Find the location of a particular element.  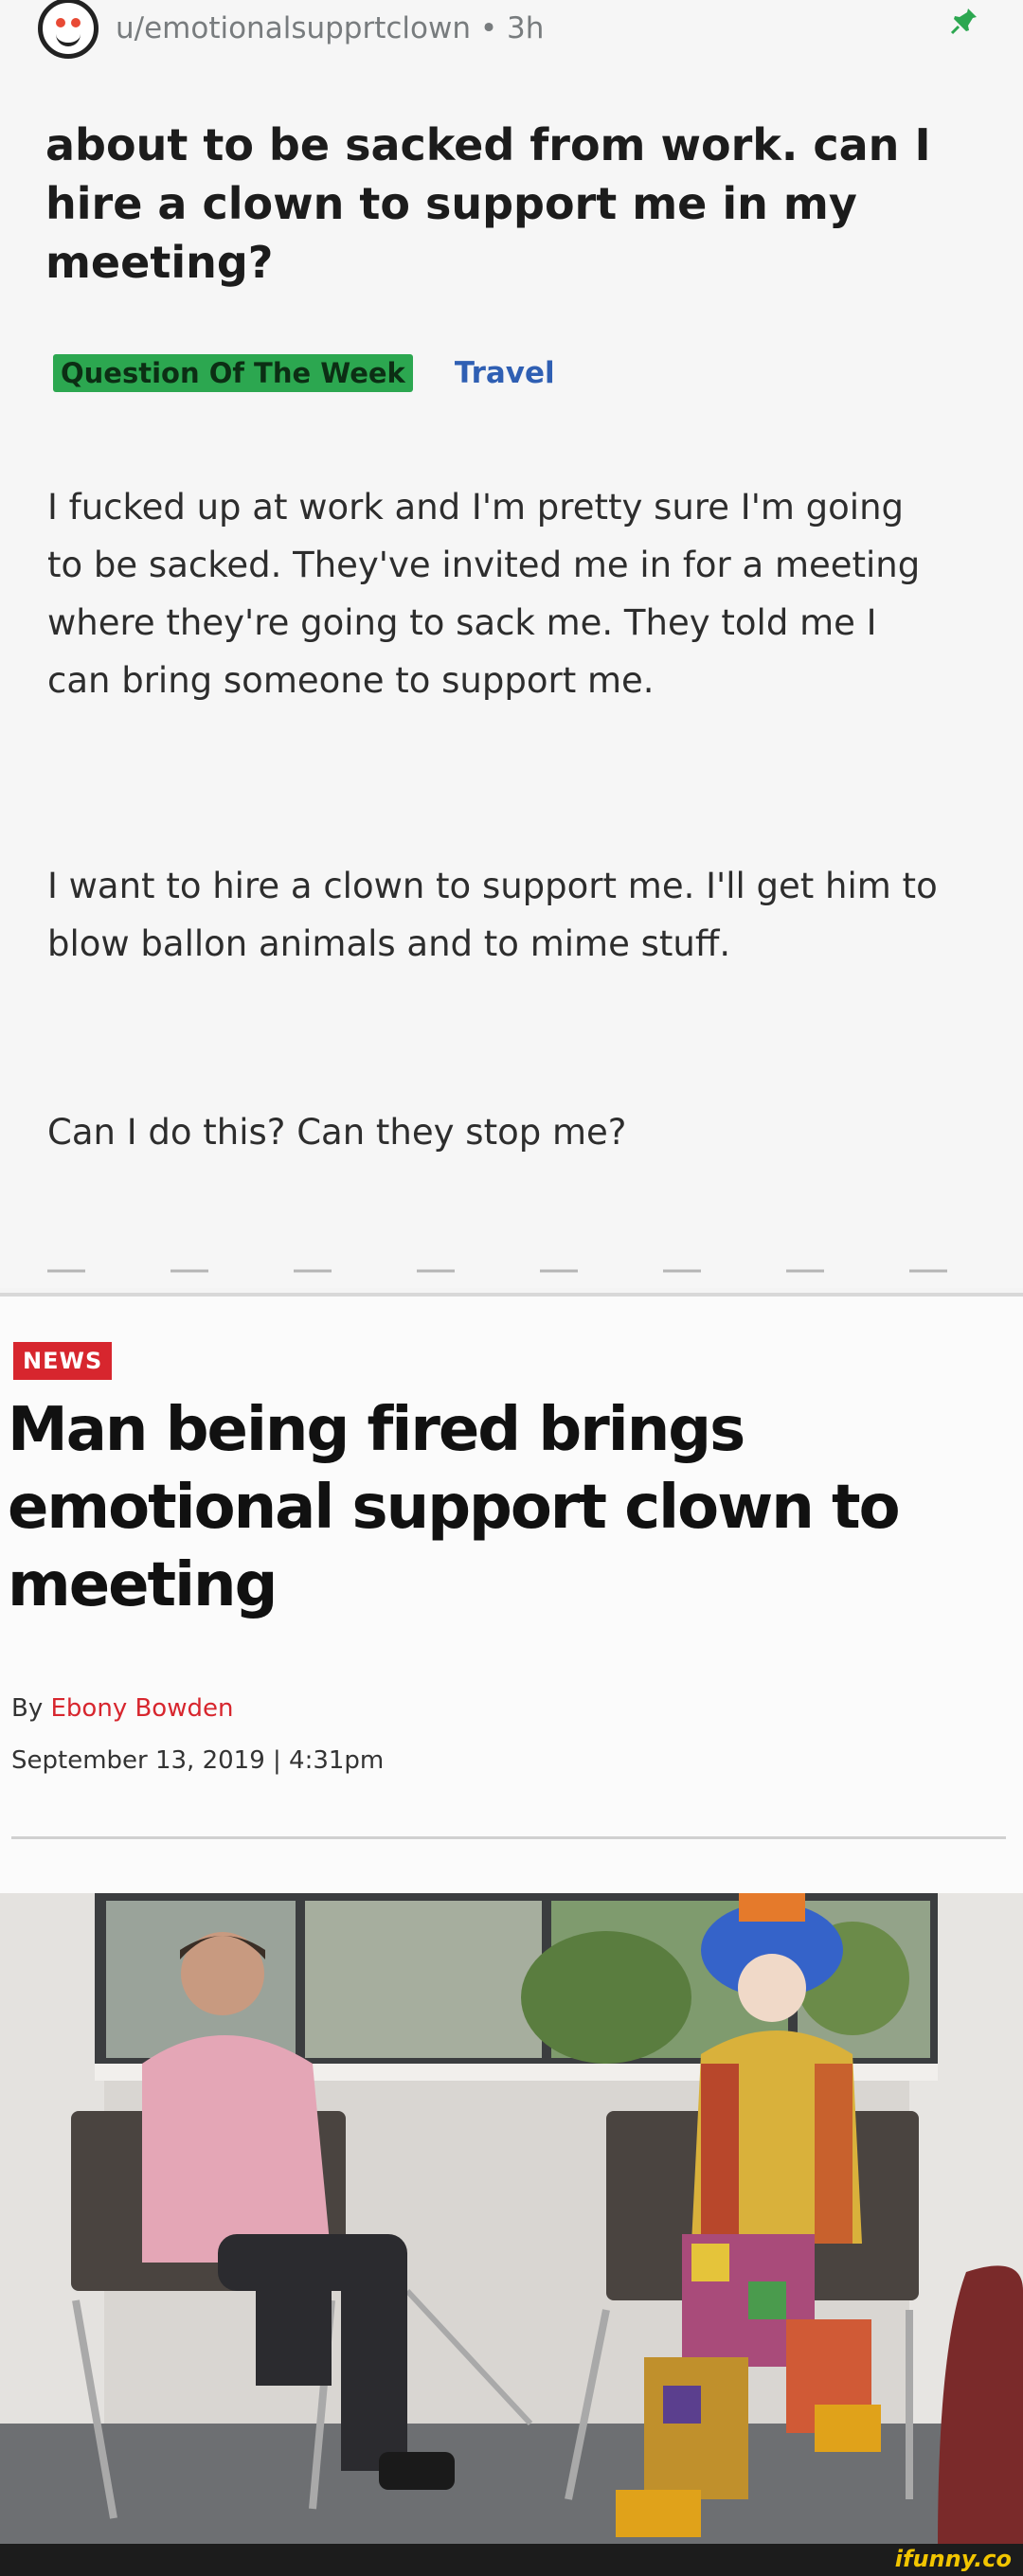

flair-travel: Travel is located at coordinates (505, 373).